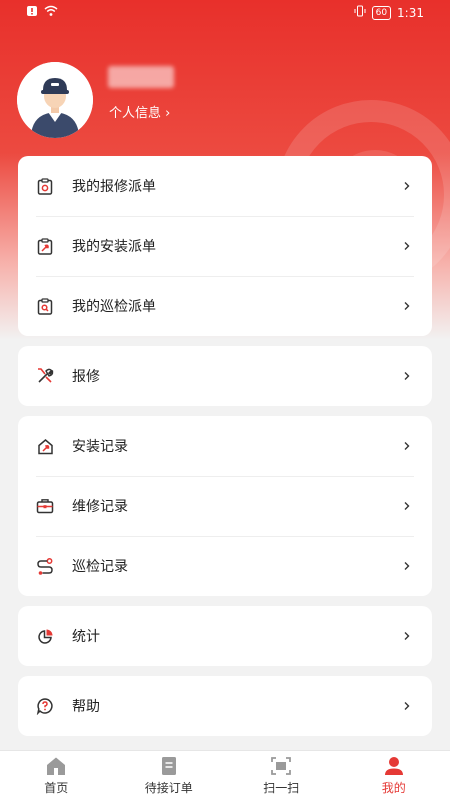 This screenshot has width=450, height=800. I want to click on home-icon, so click(56, 766).